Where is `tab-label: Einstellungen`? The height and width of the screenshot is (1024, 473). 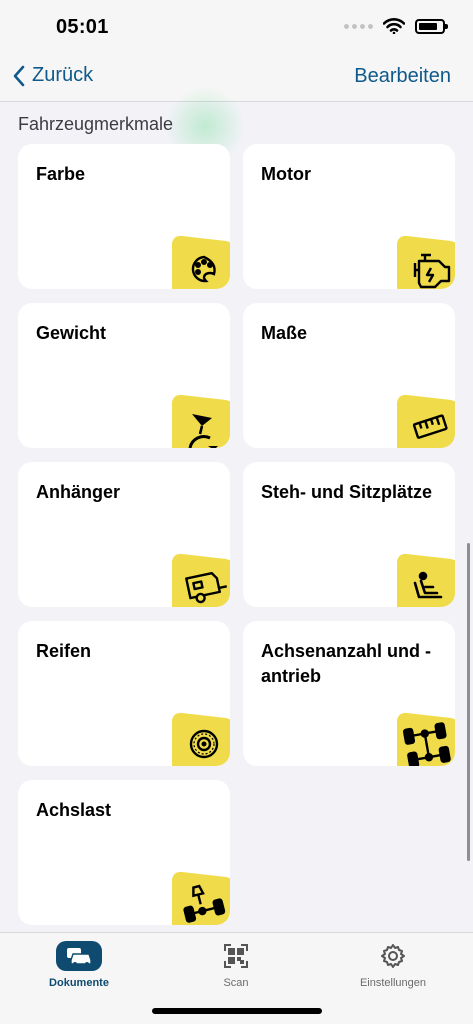
tab-label: Einstellungen is located at coordinates (393, 983).